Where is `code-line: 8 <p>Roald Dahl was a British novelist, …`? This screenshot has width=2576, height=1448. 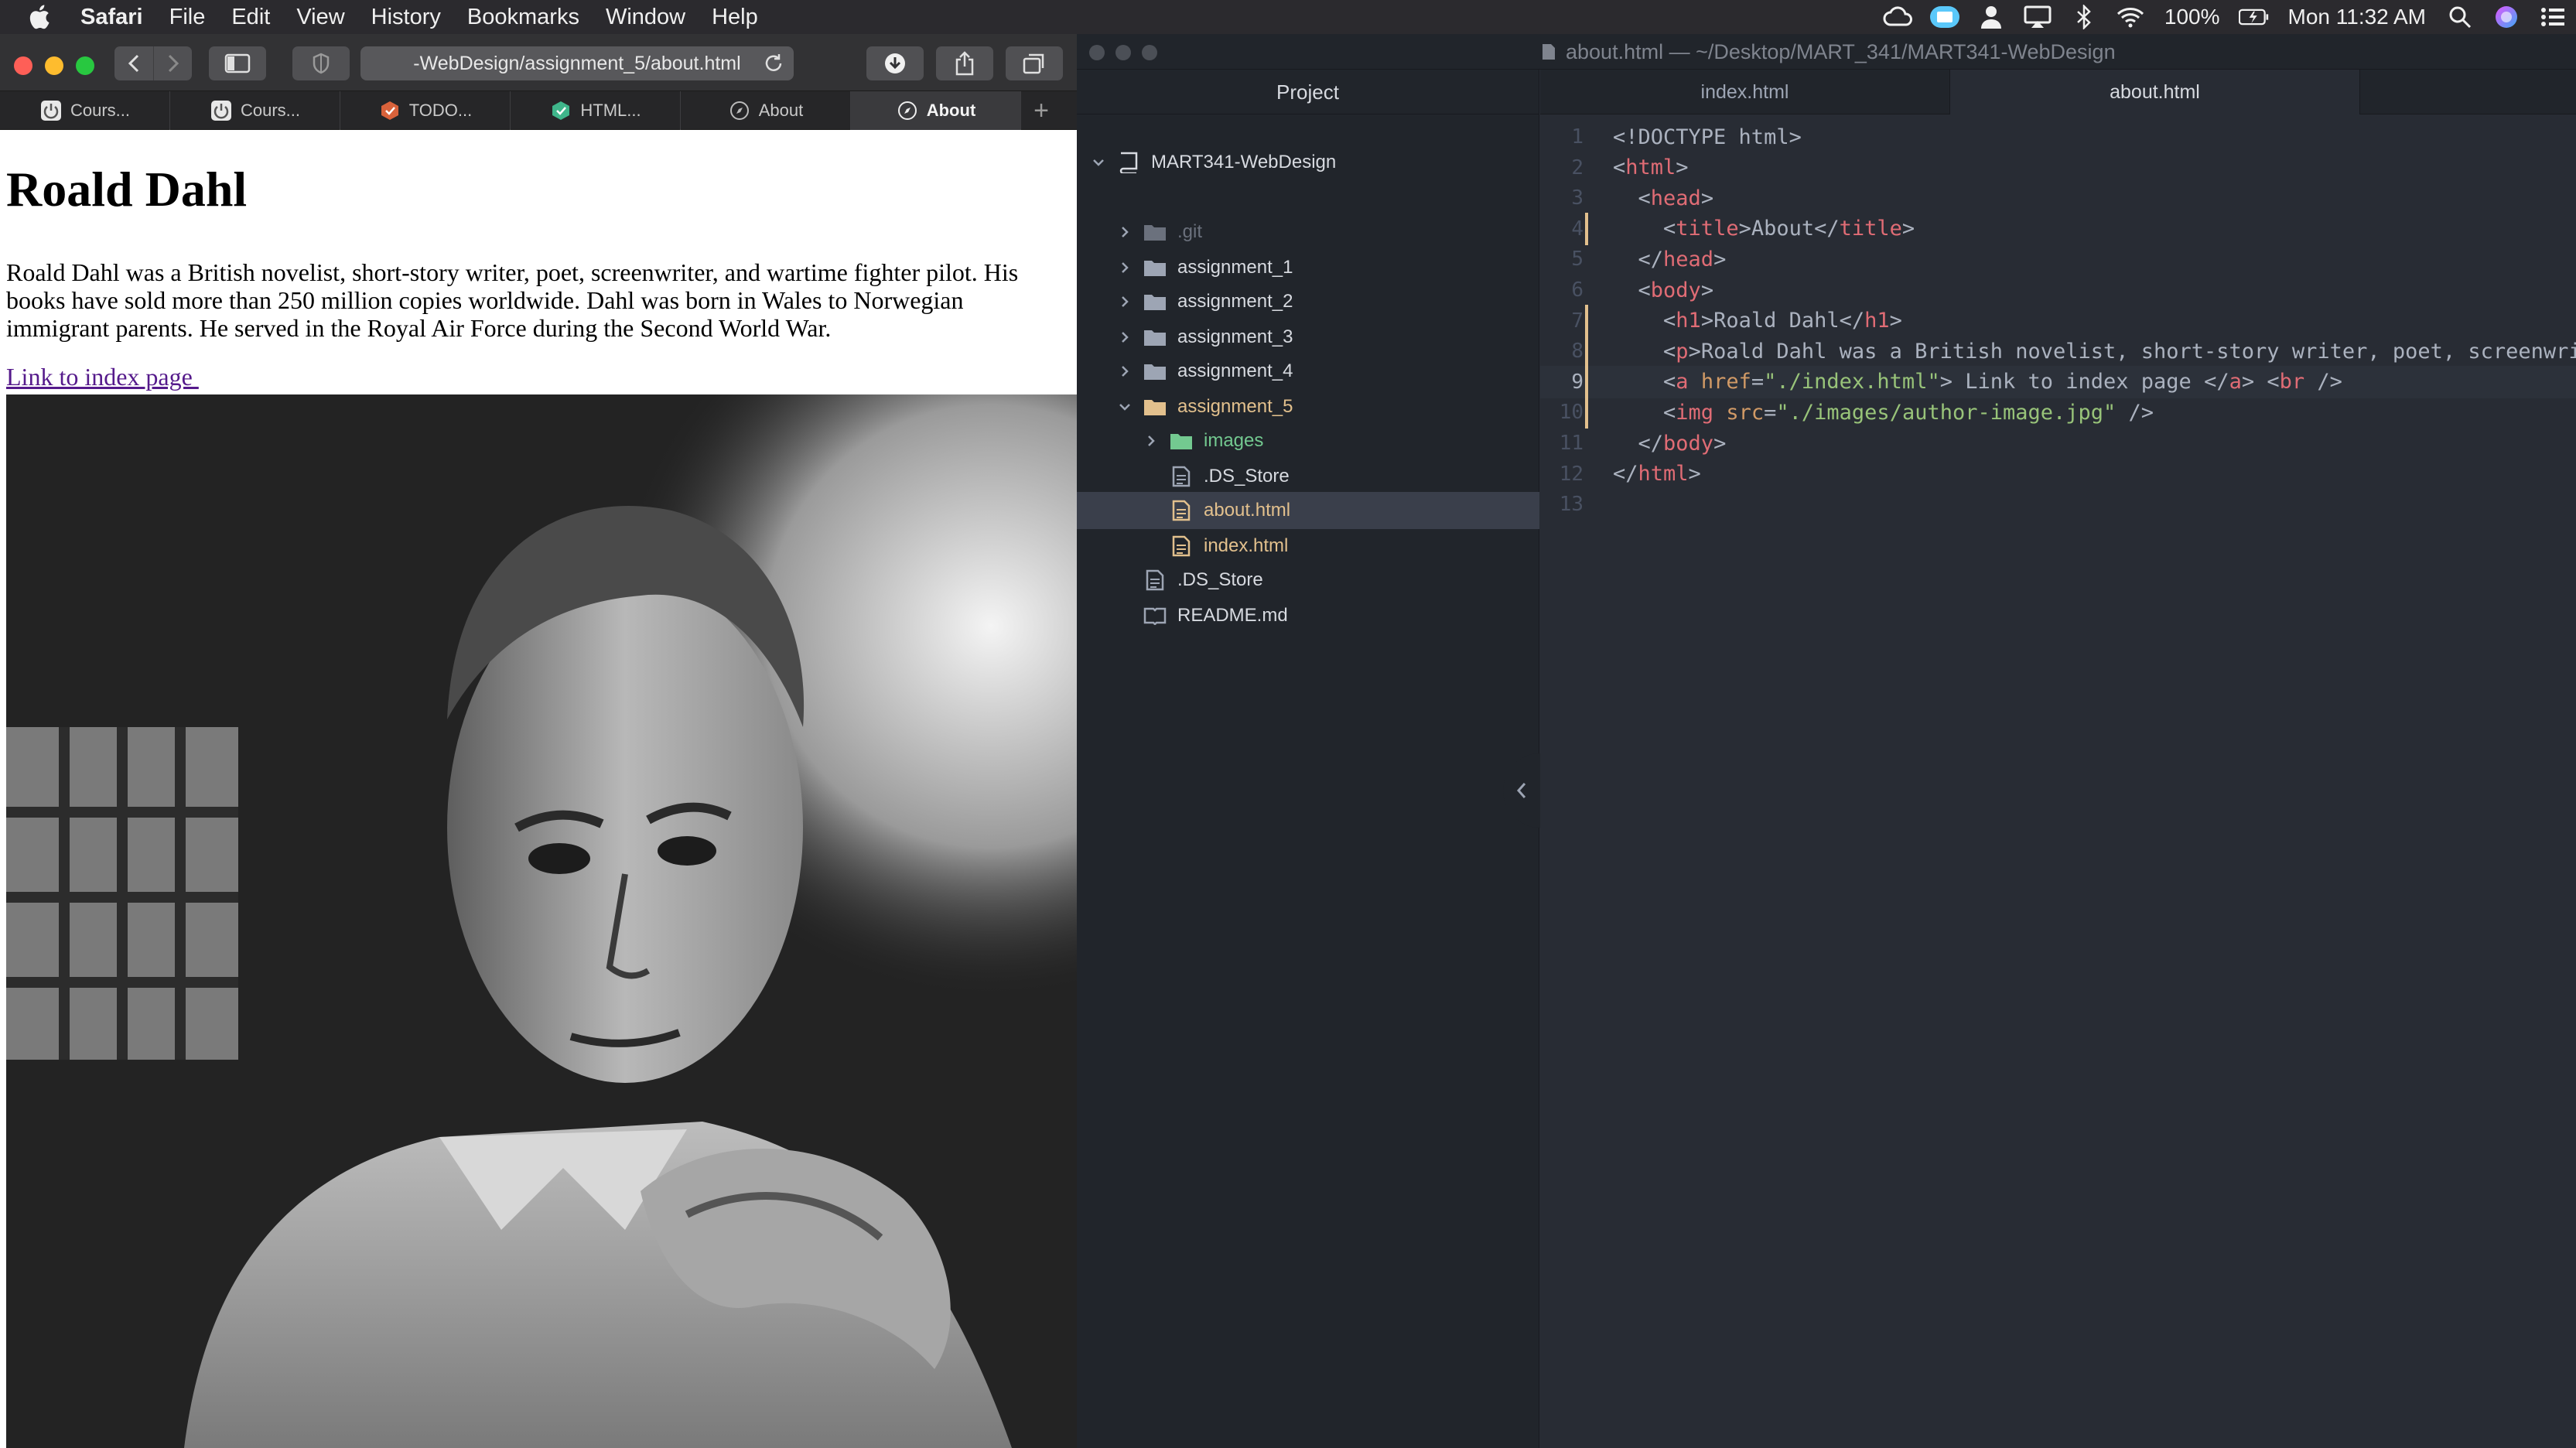
code-line: 8 <p>Roald Dahl was a British novelist, … is located at coordinates (2058, 352).